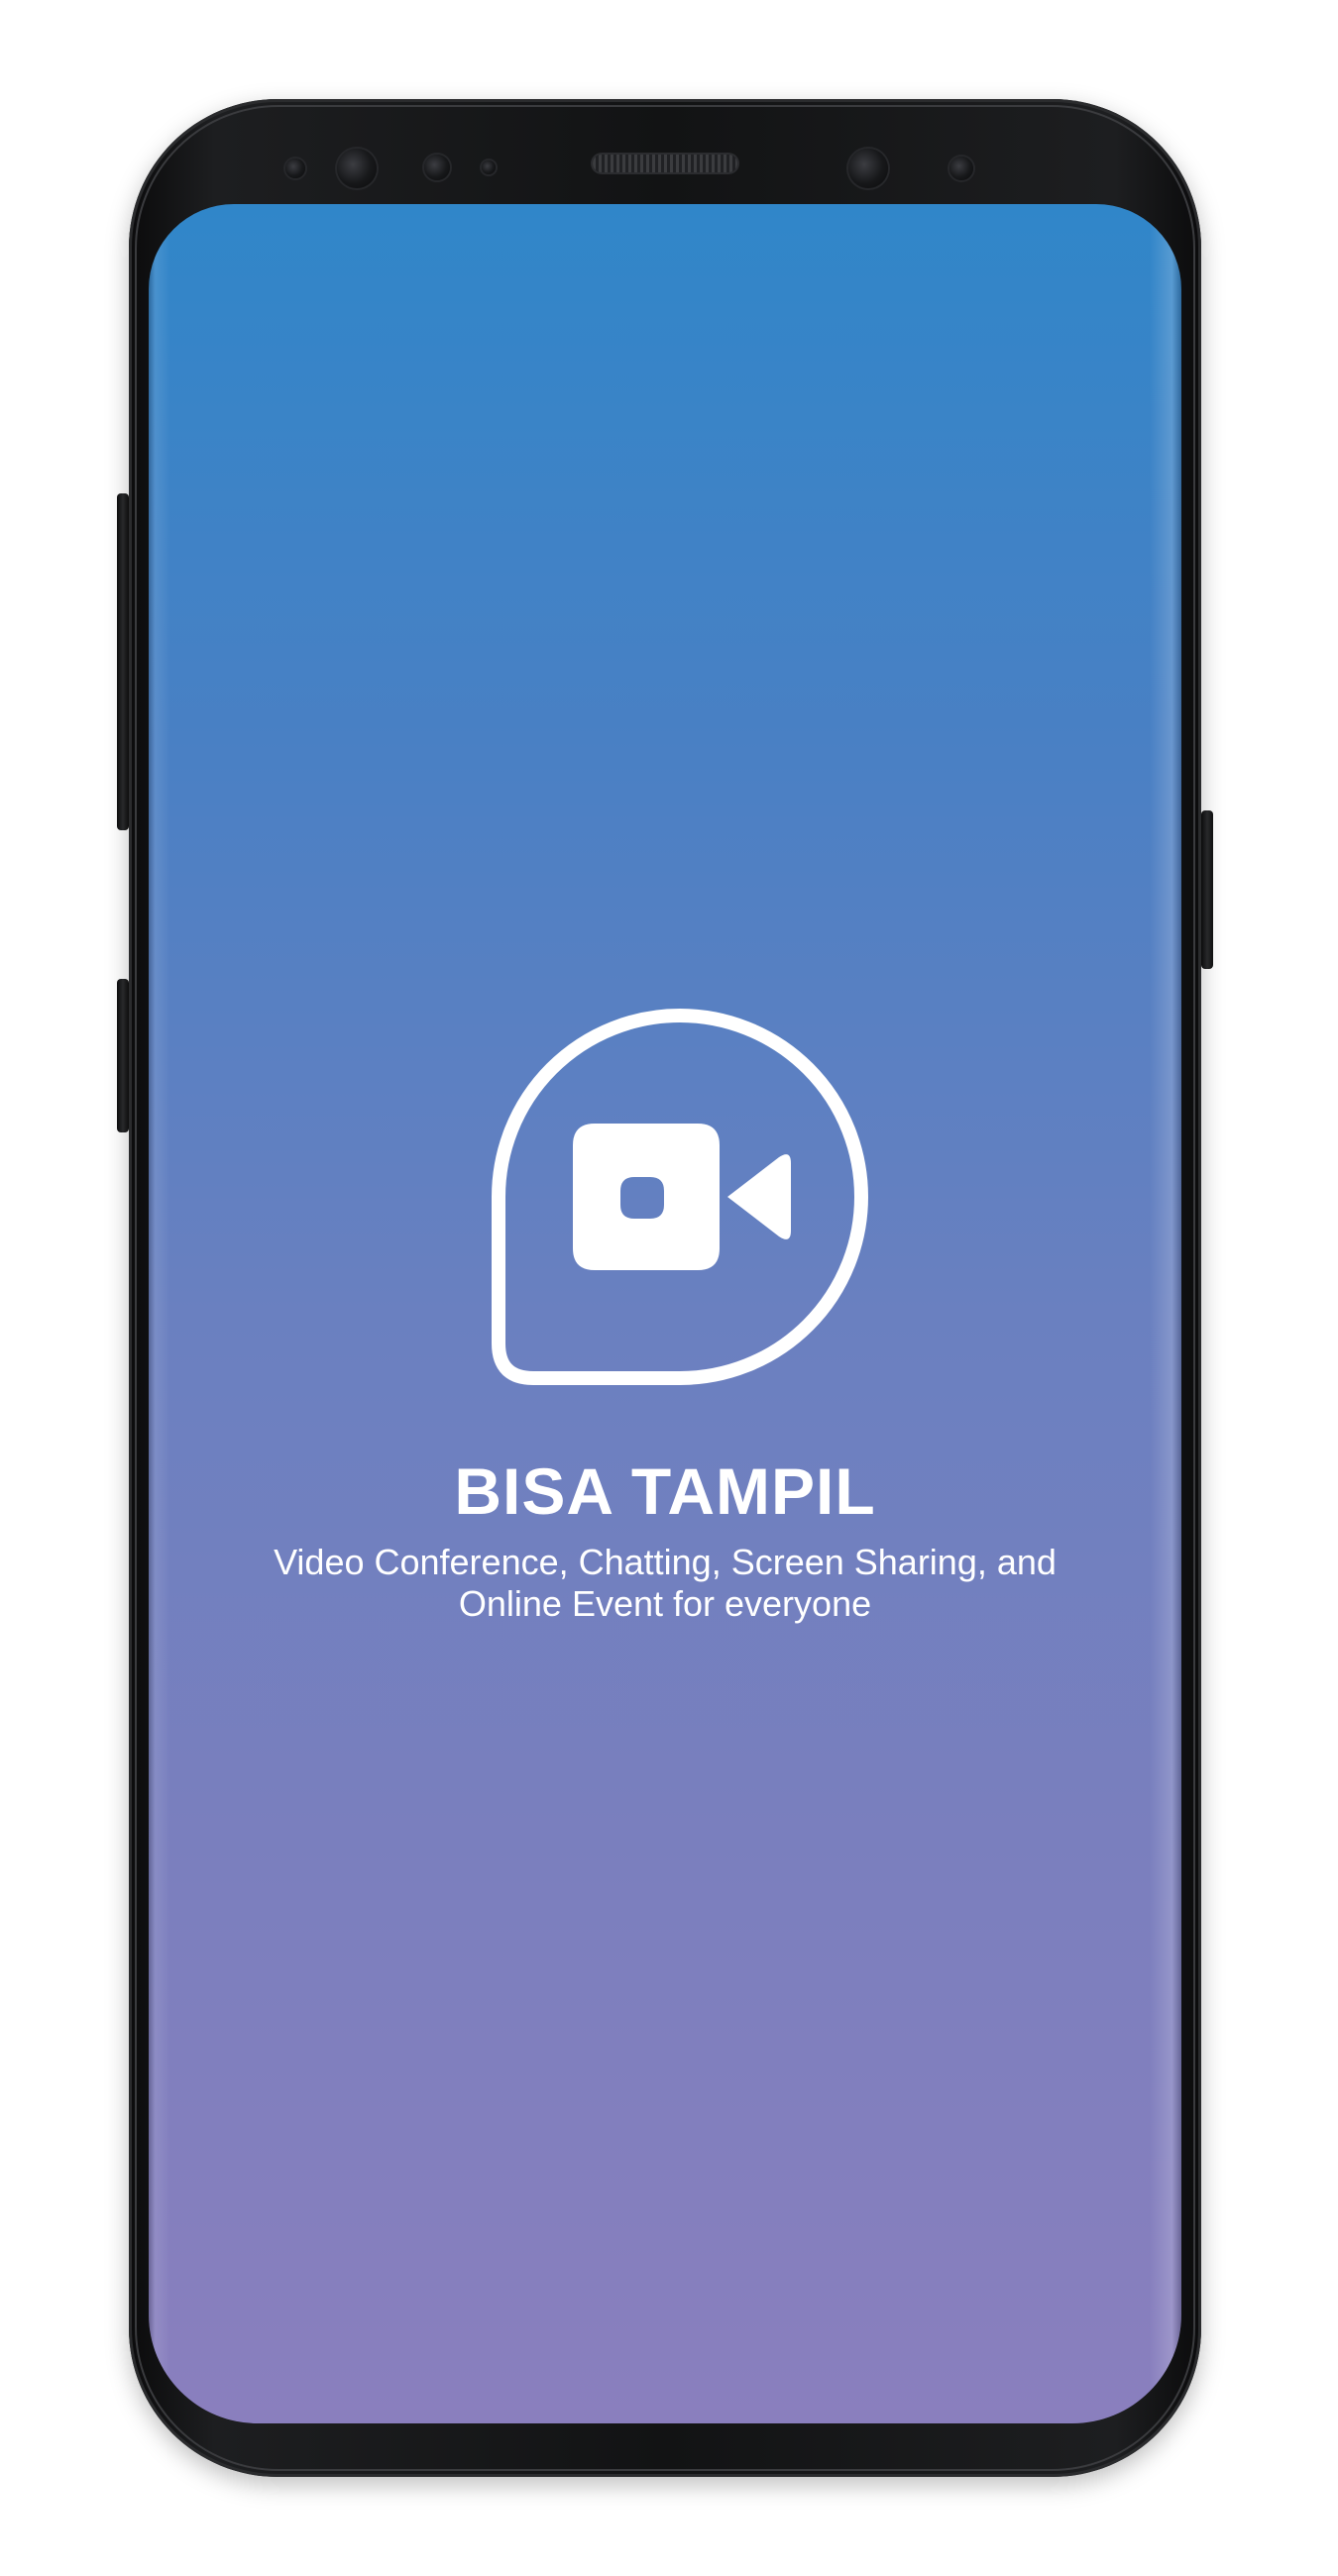 This screenshot has width=1338, height=2576. What do you see at coordinates (123, 661) in the screenshot?
I see `volume-up-button` at bounding box center [123, 661].